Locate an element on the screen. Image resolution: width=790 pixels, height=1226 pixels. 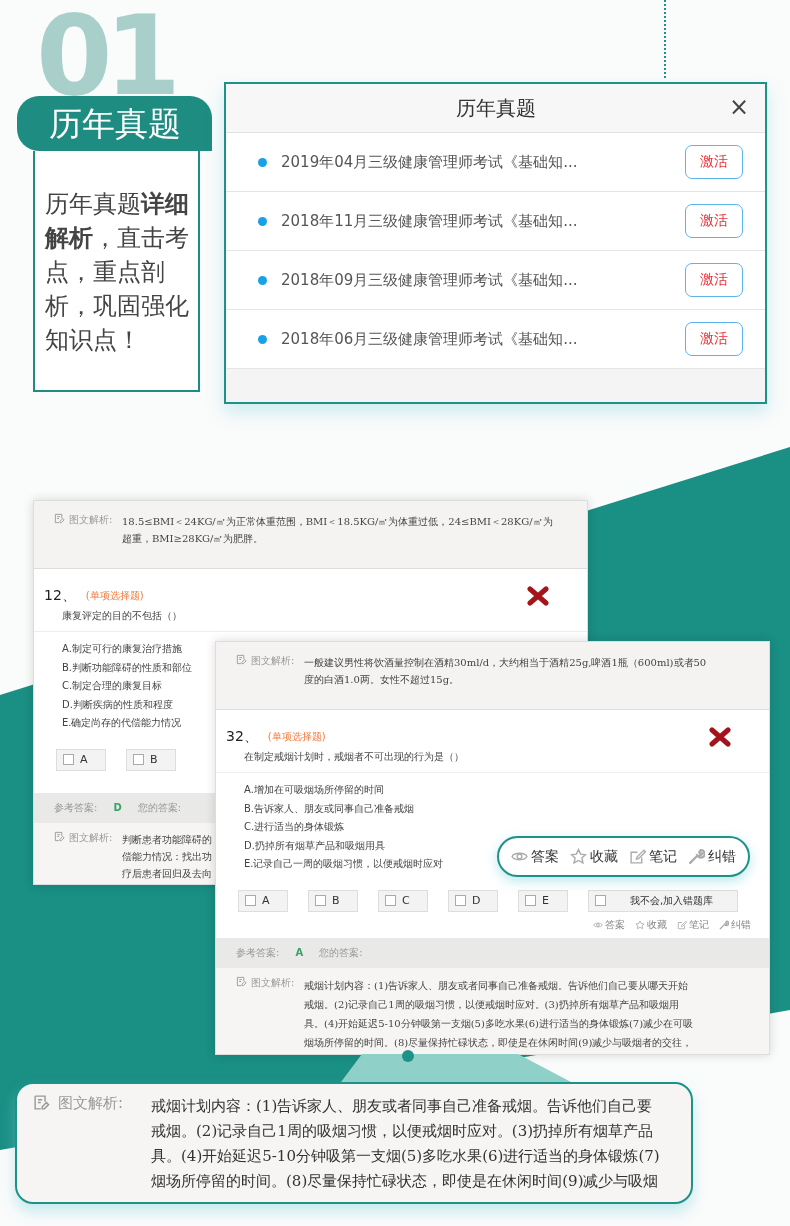
answer-option: C.进行适当的身体锻炼 is located at coordinates (294, 827).